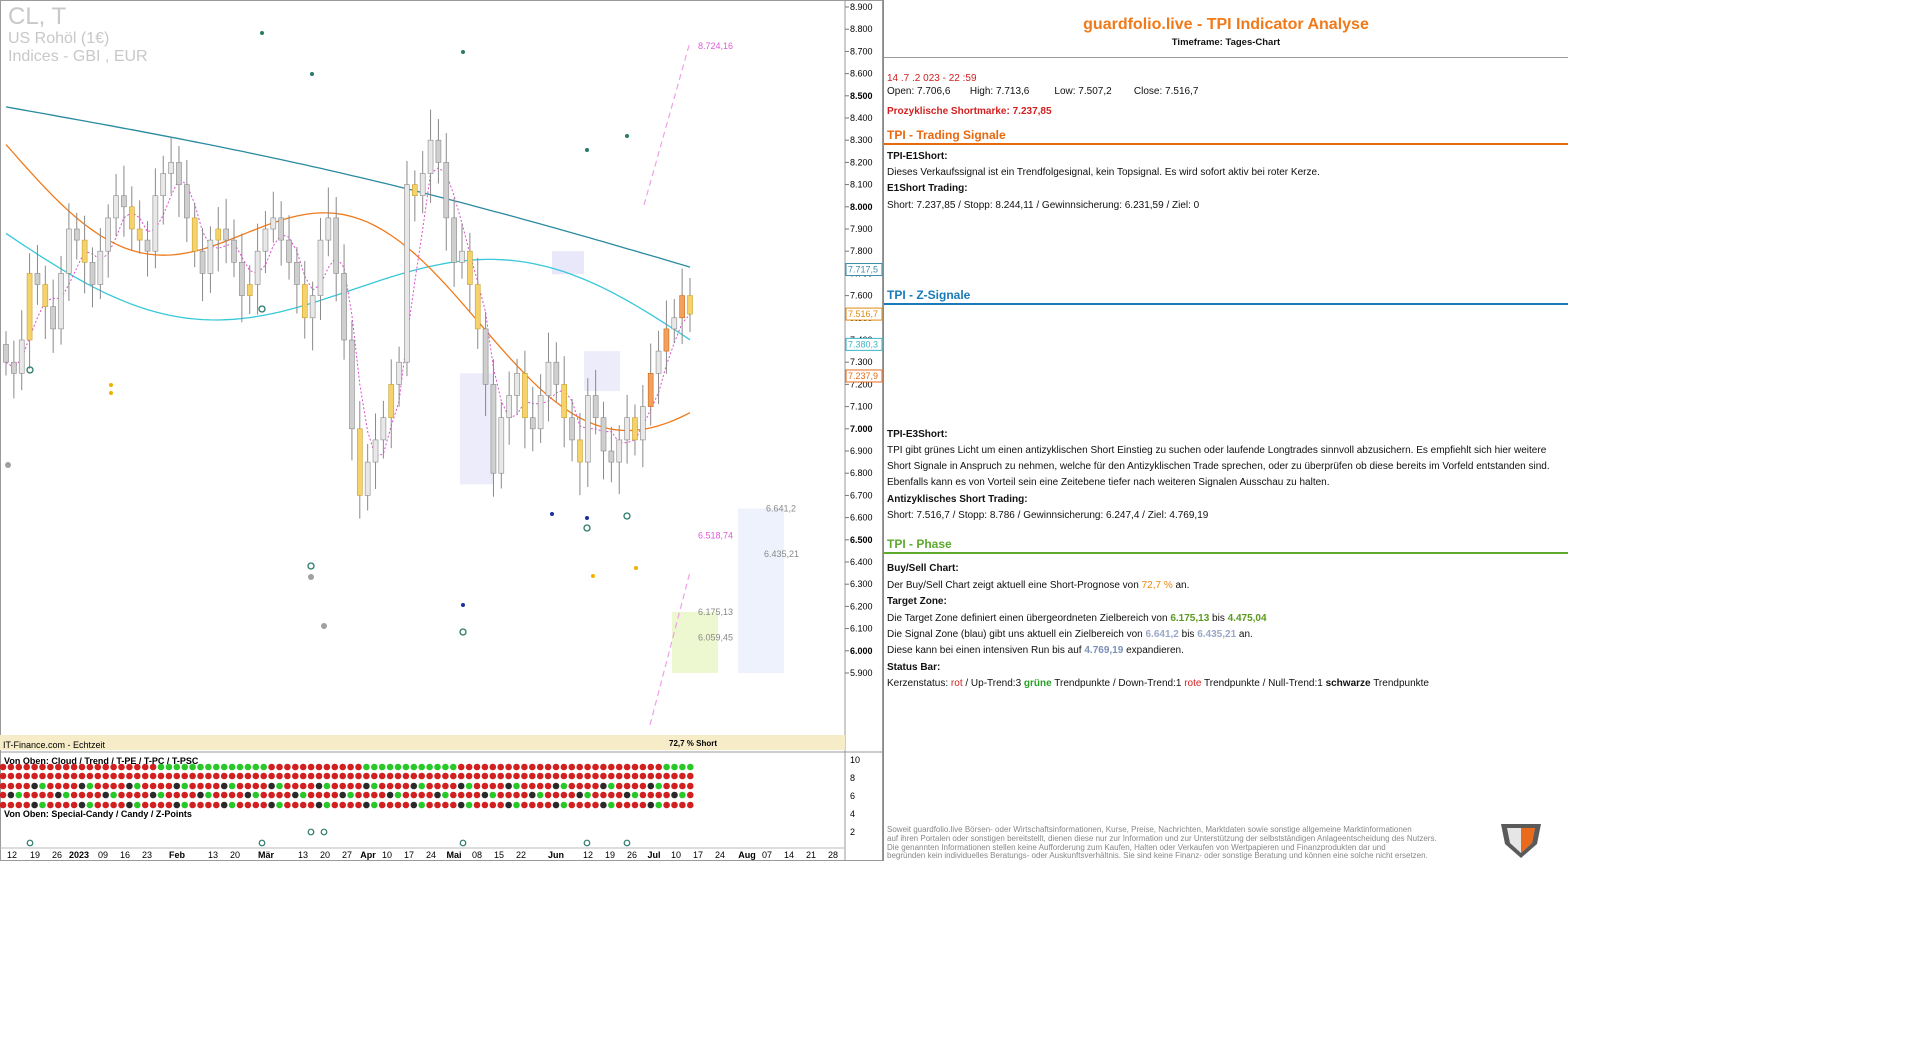 This screenshot has width=1920, height=1054. I want to click on status-schwarze: schwarze, so click(1348, 683).